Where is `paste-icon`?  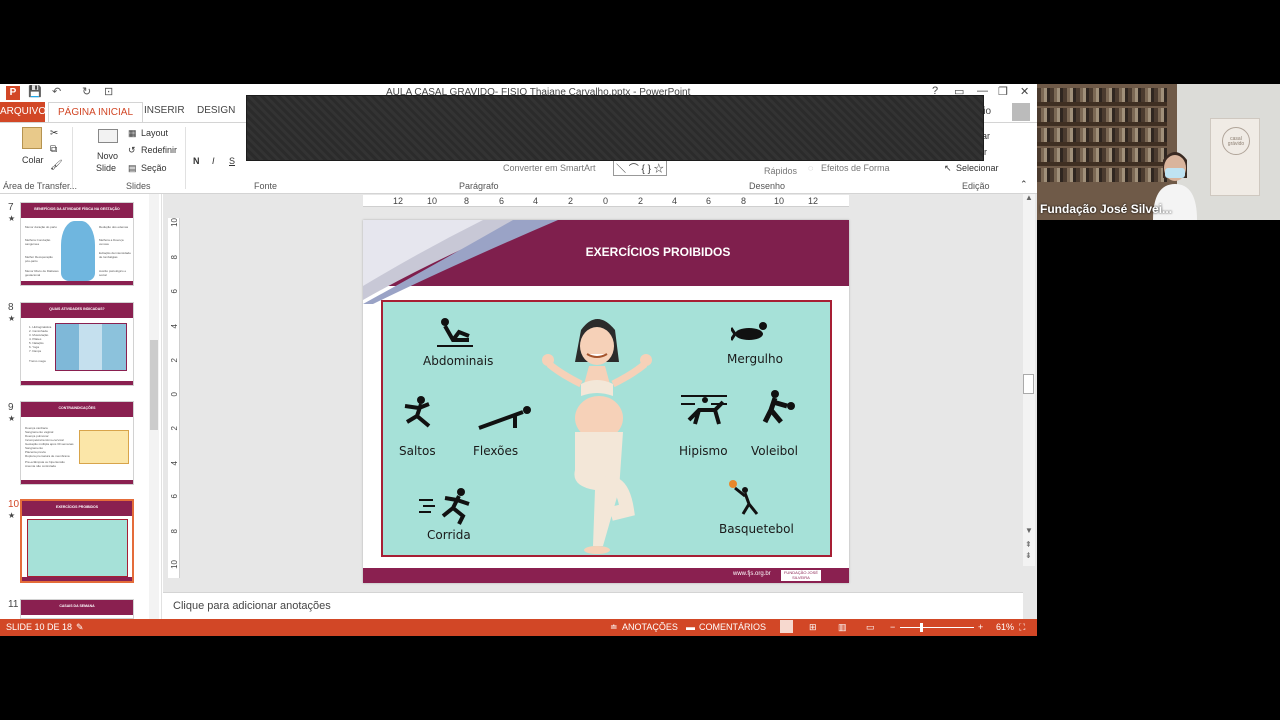 paste-icon is located at coordinates (32, 138).